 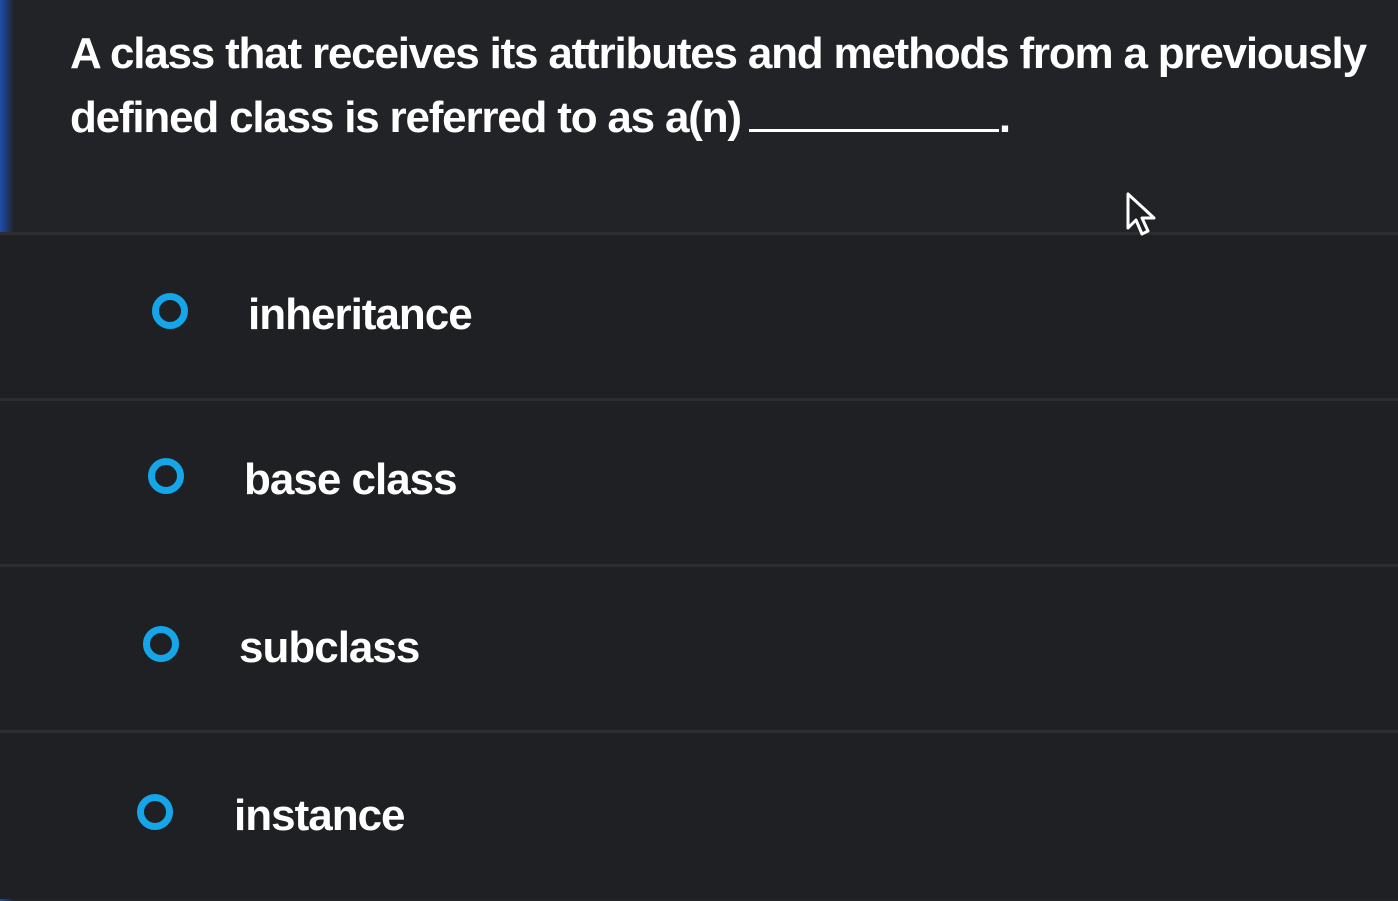 What do you see at coordinates (873, 126) in the screenshot?
I see `answer-blank` at bounding box center [873, 126].